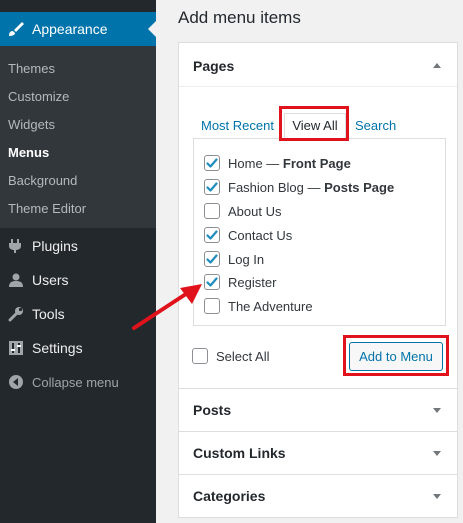 The width and height of the screenshot is (463, 523). What do you see at coordinates (318, 496) in the screenshot?
I see `section-categories: Categories` at bounding box center [318, 496].